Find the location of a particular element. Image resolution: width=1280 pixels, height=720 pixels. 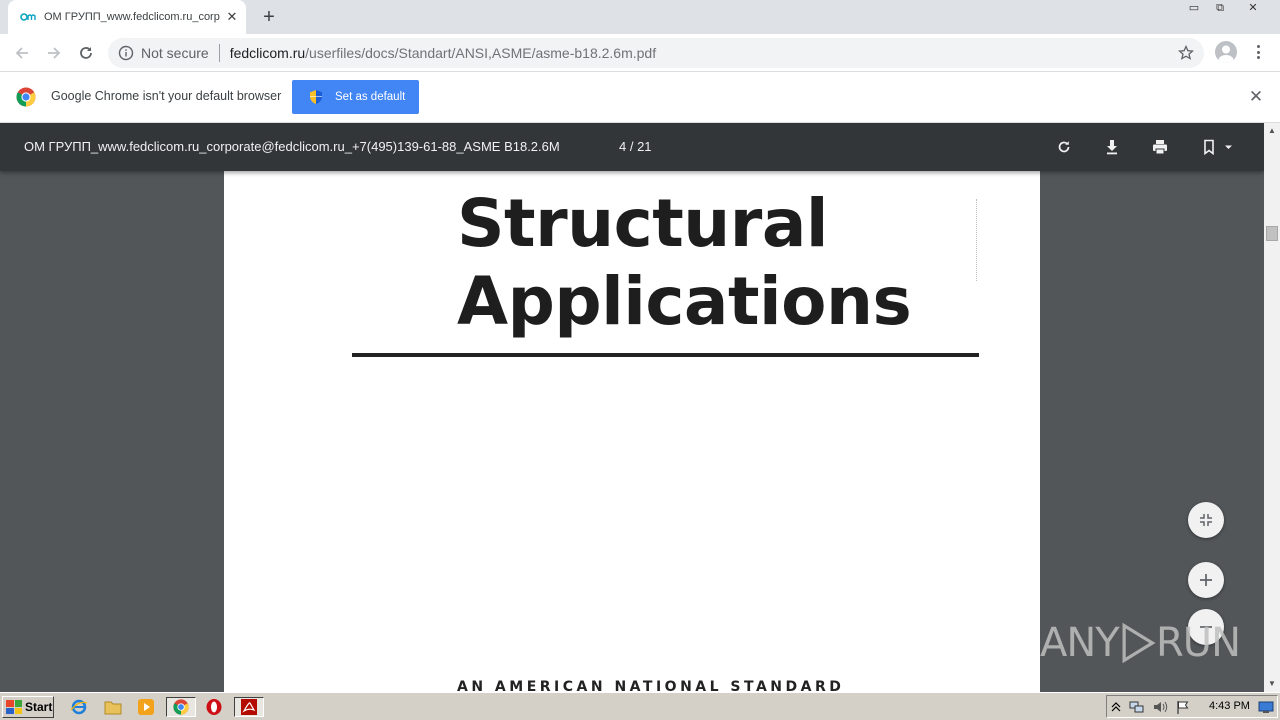

play-logo-icon is located at coordinates (1139, 643).